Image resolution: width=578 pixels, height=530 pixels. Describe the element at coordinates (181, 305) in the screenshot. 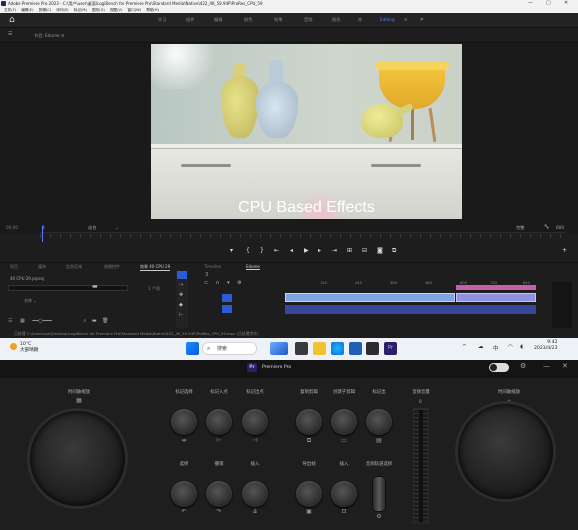

I see `razor-tool-icon: ◆` at that location.